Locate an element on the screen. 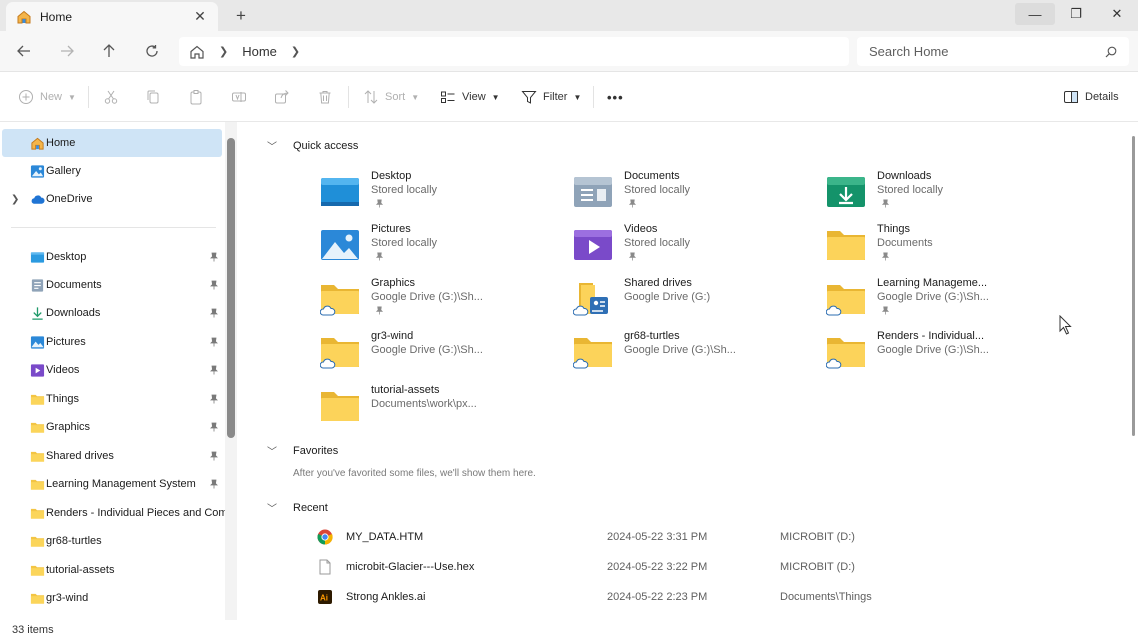 The width and height of the screenshot is (1138, 640). filter-button: Filter ▼ is located at coordinates (551, 97).